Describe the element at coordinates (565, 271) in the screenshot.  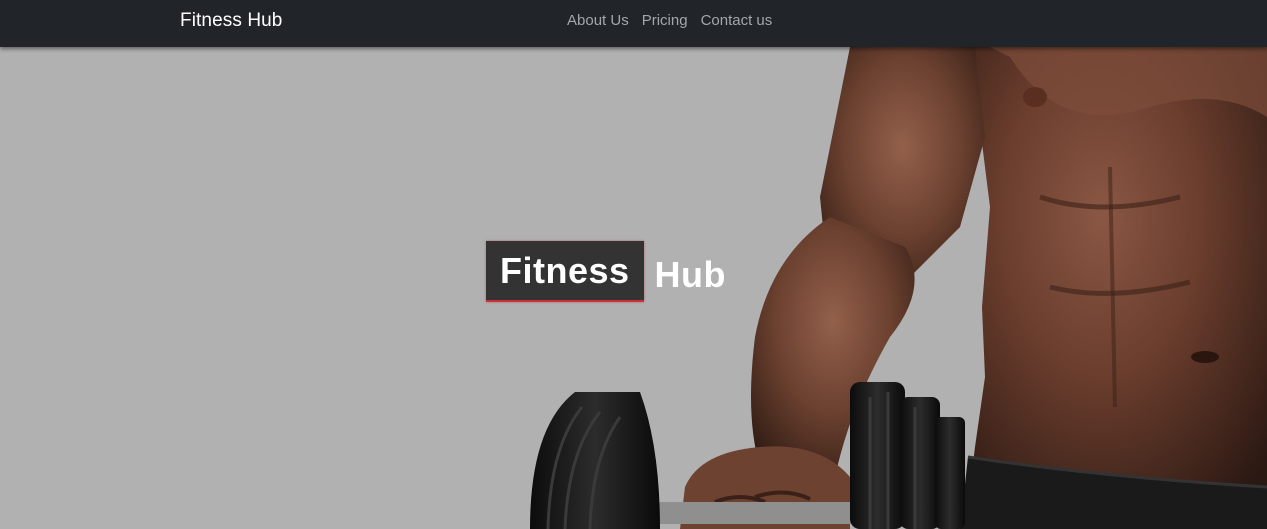
I see `hero-title-highlight: Fitness` at that location.